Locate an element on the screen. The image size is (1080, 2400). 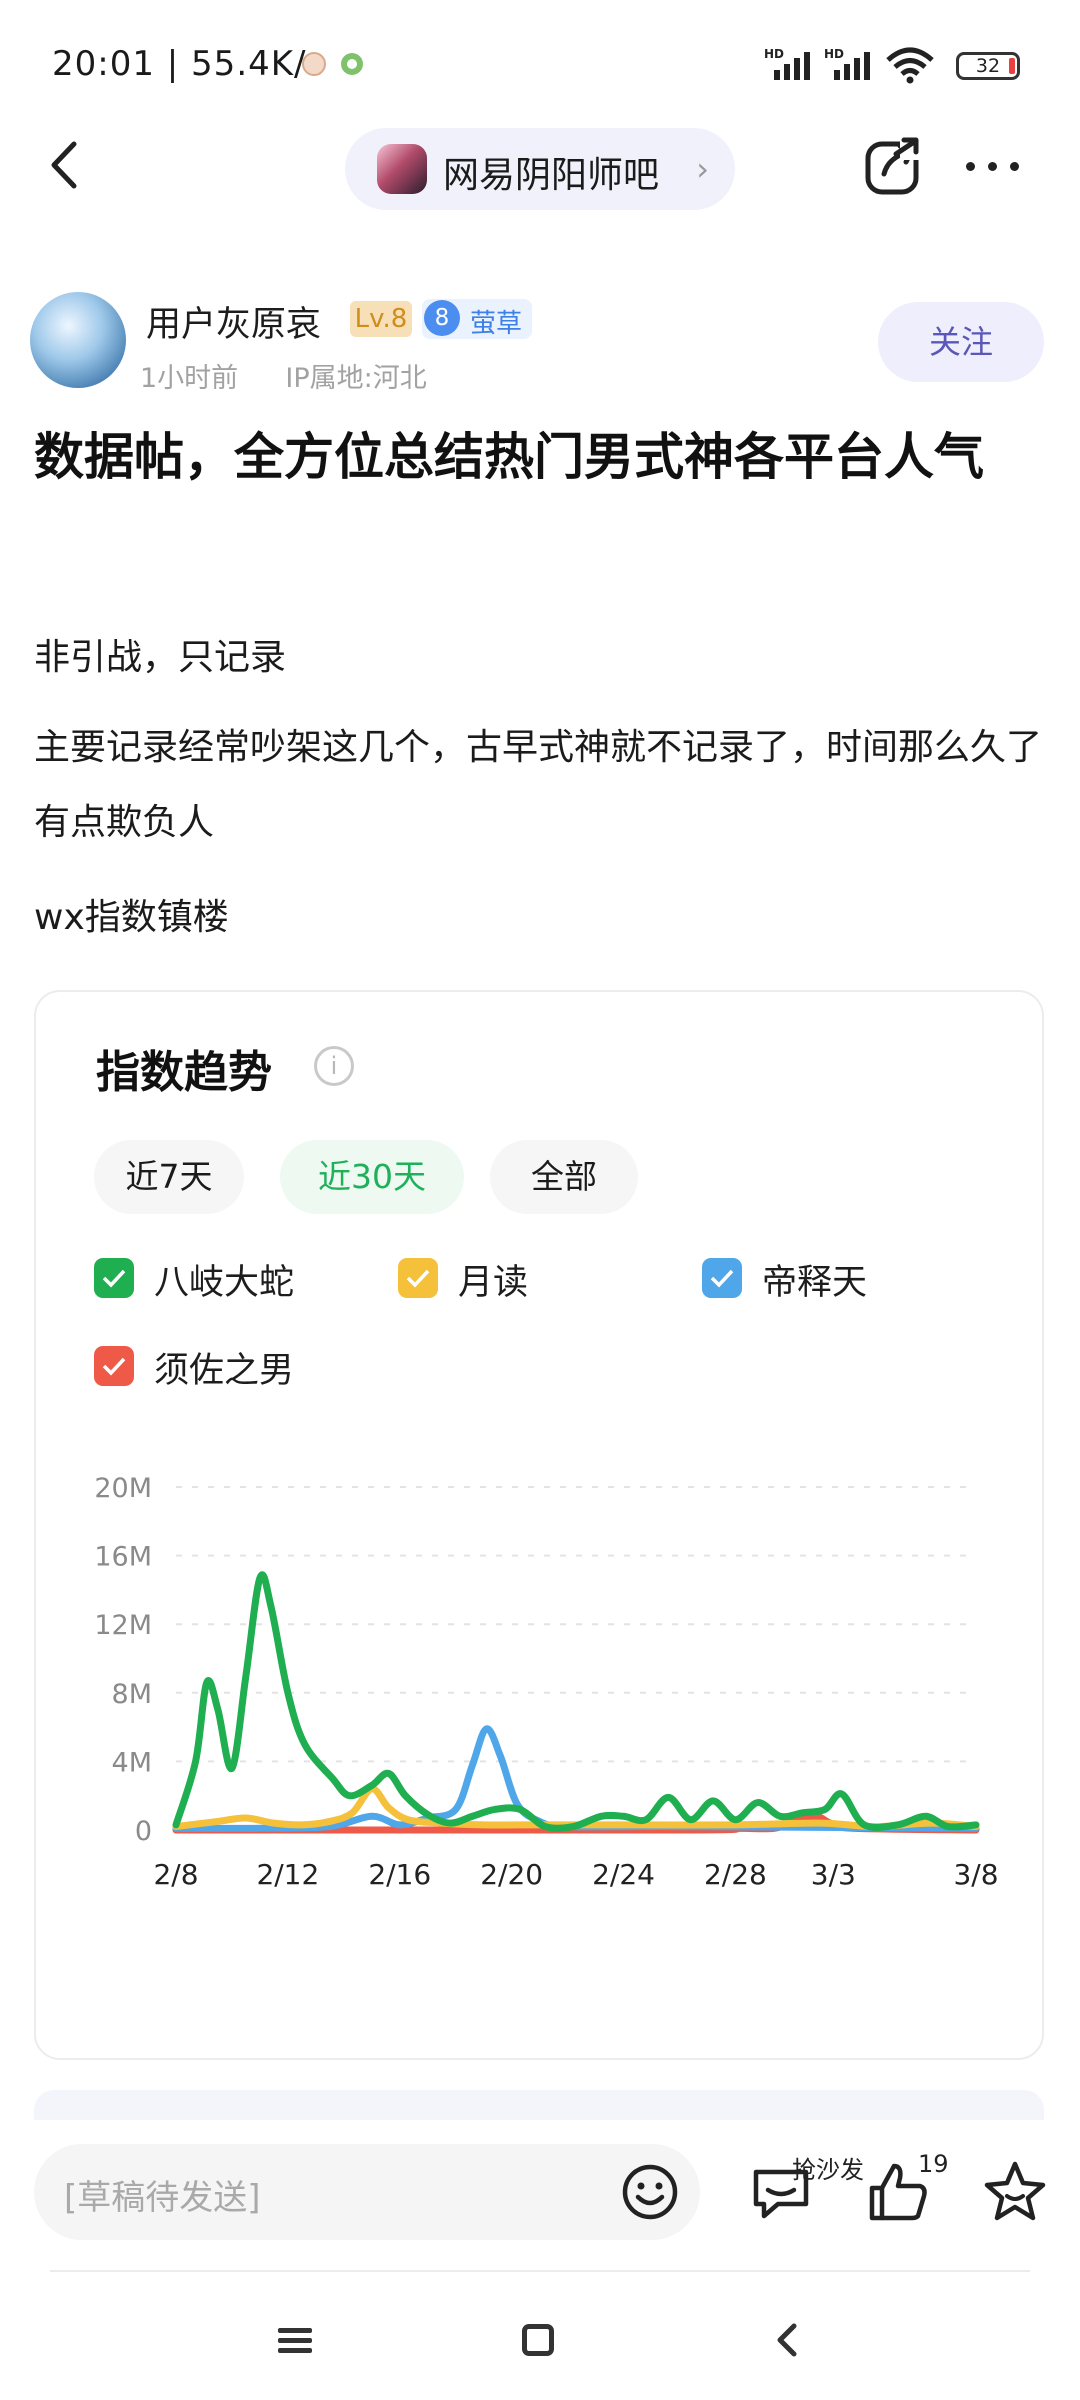
signal-icon-1: HD is located at coordinates (787, 63).